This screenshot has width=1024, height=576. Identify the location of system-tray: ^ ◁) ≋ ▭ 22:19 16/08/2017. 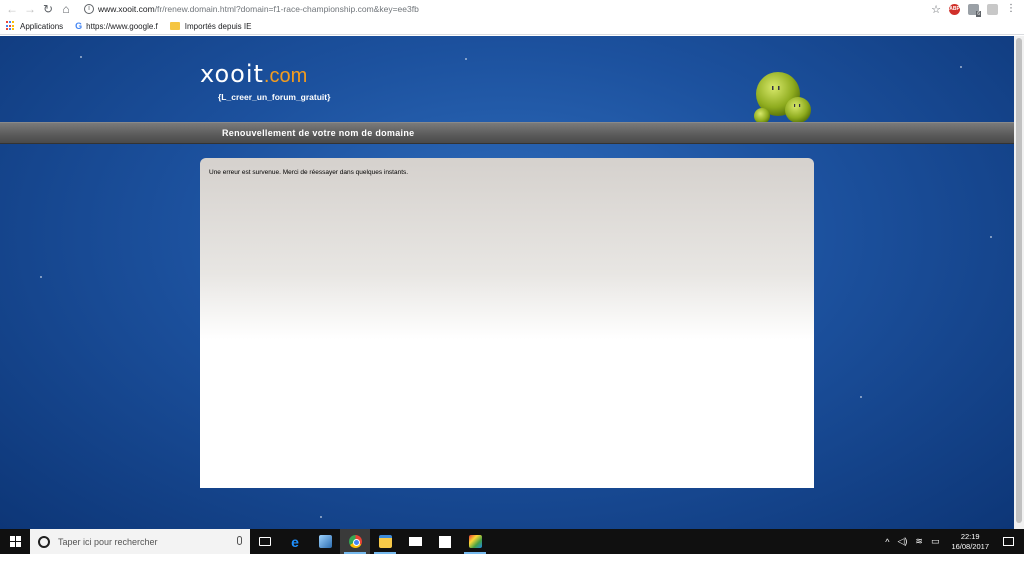
(952, 541).